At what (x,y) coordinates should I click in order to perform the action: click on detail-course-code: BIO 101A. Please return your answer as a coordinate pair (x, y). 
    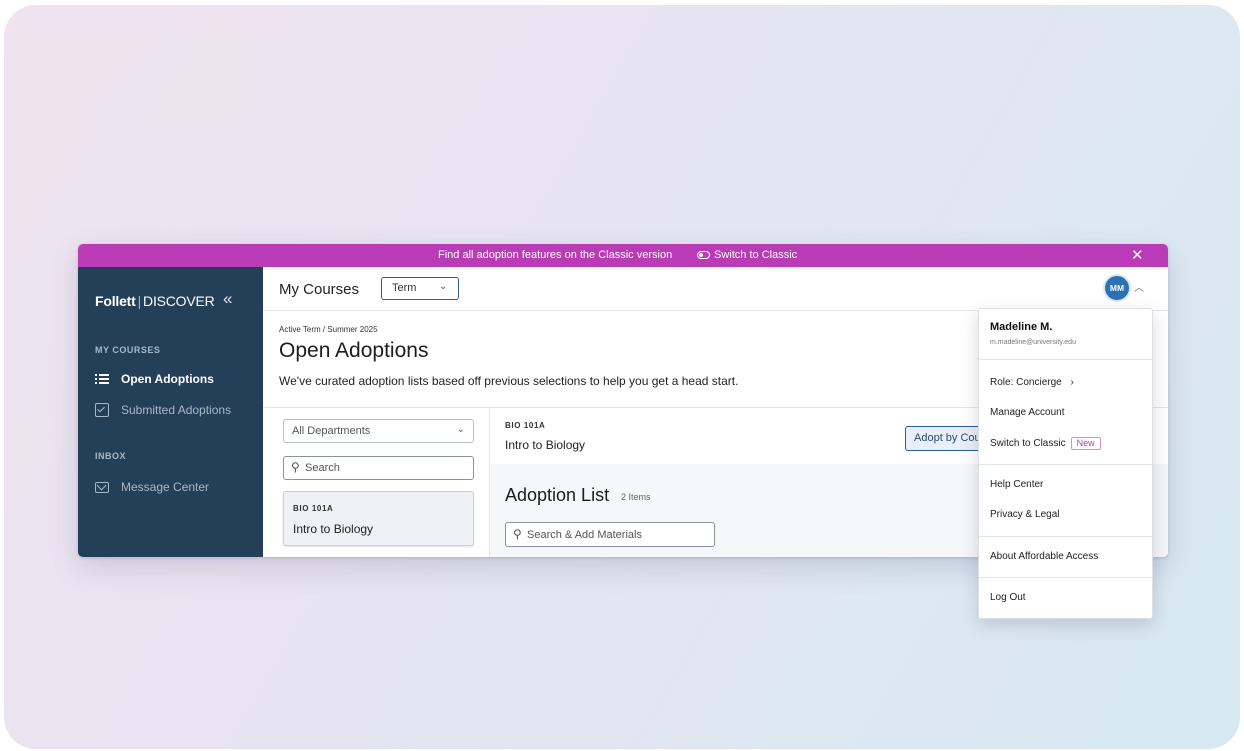
    Looking at the image, I should click on (525, 425).